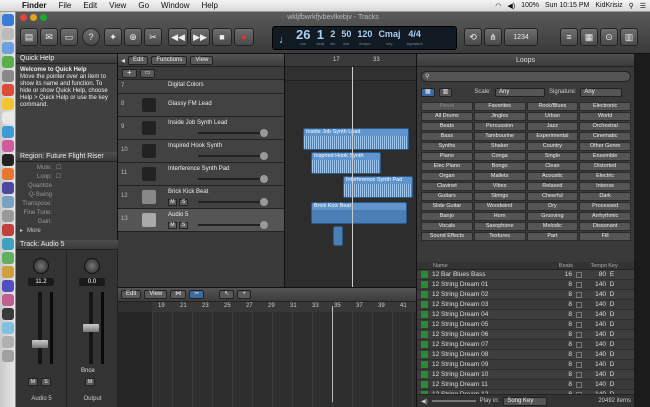 The width and height of the screenshot is (650, 407). Describe the element at coordinates (8, 342) in the screenshot. I see `downloads-icon` at that location.